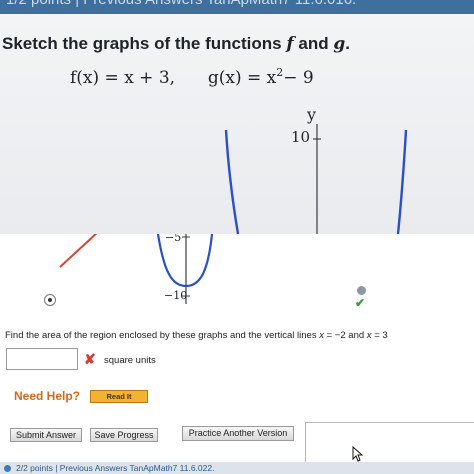  What do you see at coordinates (47, 396) in the screenshot?
I see `need-help-label: Need Help?` at bounding box center [47, 396].